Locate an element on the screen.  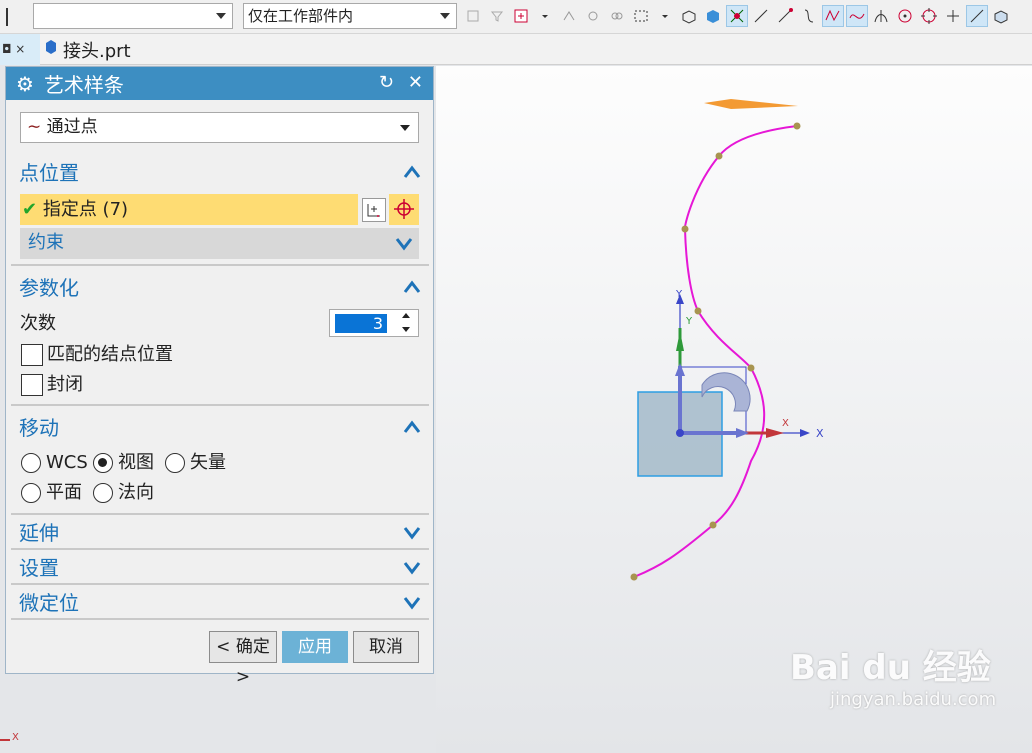
degree-label: 次数 is located at coordinates (38, 323).